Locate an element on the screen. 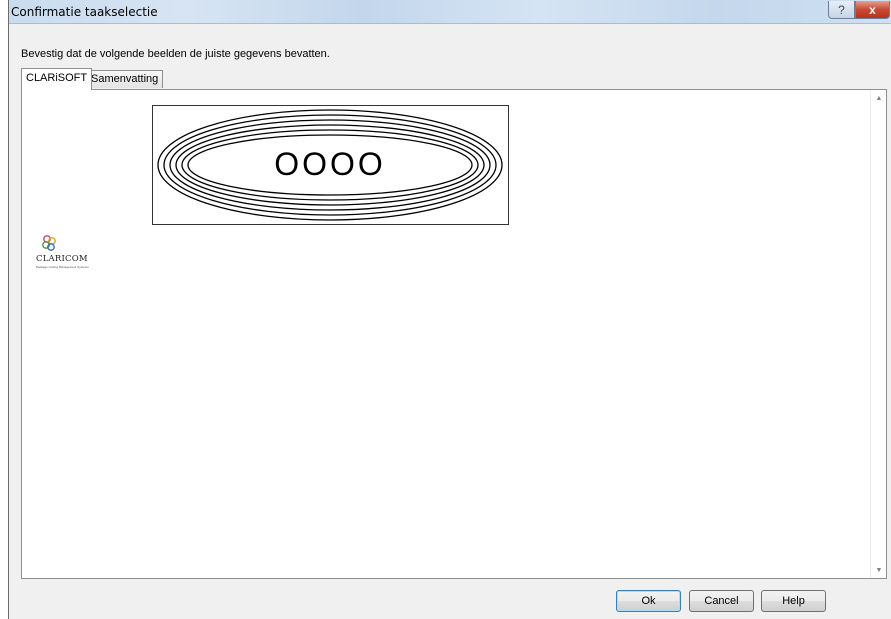 The image size is (891, 619). help-button: Help is located at coordinates (793, 601).